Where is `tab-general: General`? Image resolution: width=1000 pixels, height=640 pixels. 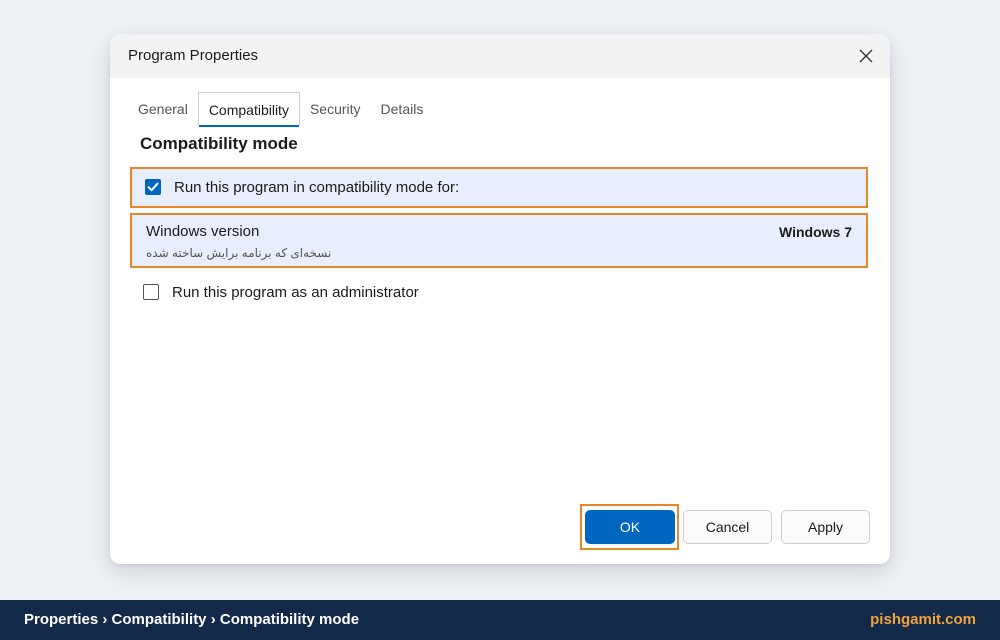
tab-general: General is located at coordinates (163, 109).